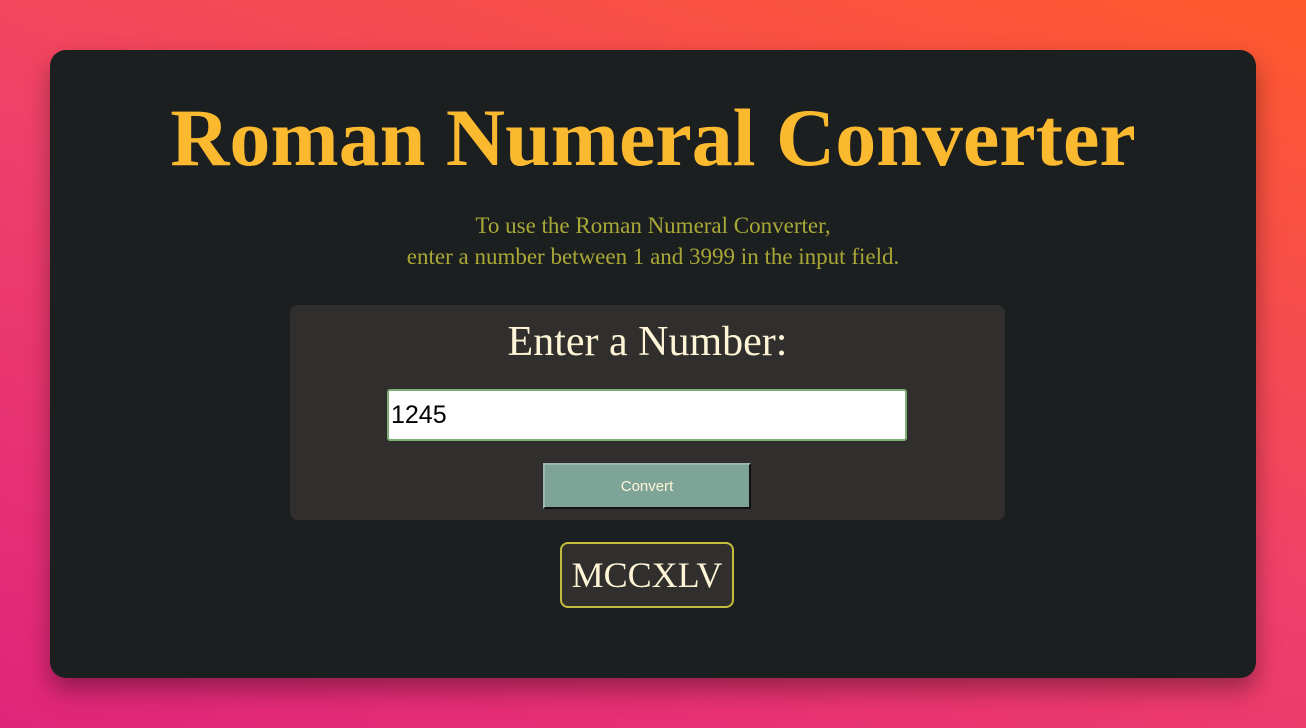  Describe the element at coordinates (647, 342) in the screenshot. I see `number-input-label: Enter a Number:` at that location.